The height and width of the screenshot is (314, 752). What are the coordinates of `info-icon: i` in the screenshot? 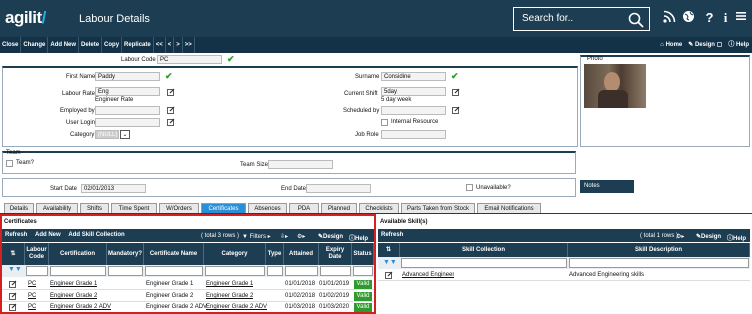 It's located at (725, 17).